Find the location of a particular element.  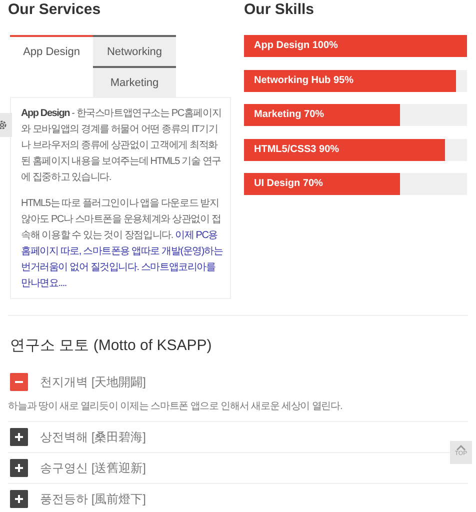

paragraph: App Design - 한국스마트앱연구소는 PC홈페이지와 모바일앱의 경계를 허물어 어떤 종류의 IT기기나 브라우저의 종류에 상관없이 고객에게 최적화된 홈페이지 내용을 보여주는데 HTML5 기술 연구에 집중하고 있습니다. is located at coordinates (121, 146).